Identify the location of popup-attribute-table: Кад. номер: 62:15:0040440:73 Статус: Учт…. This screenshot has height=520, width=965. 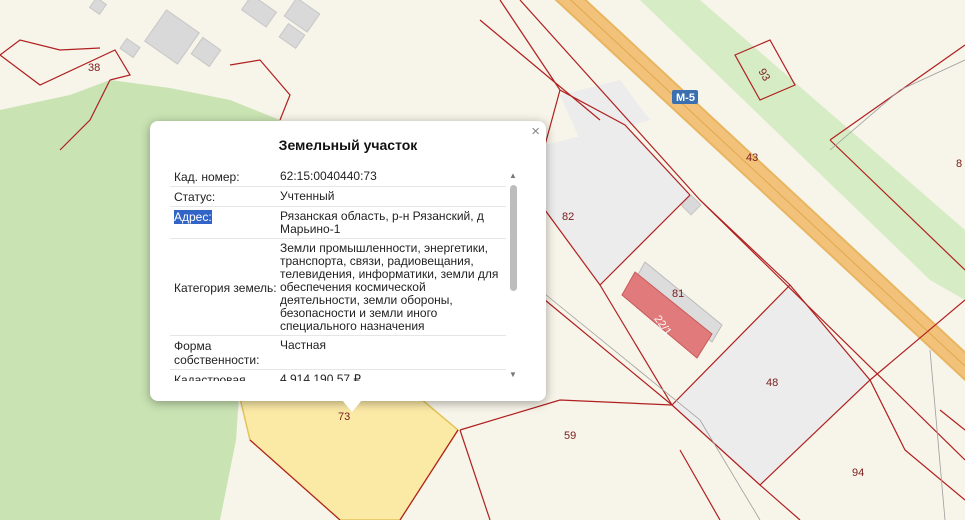
(338, 274).